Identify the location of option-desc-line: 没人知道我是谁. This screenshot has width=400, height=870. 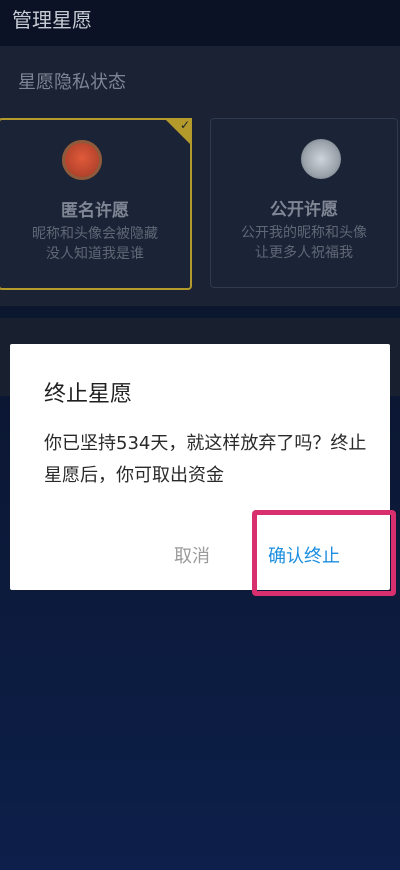
(95, 254).